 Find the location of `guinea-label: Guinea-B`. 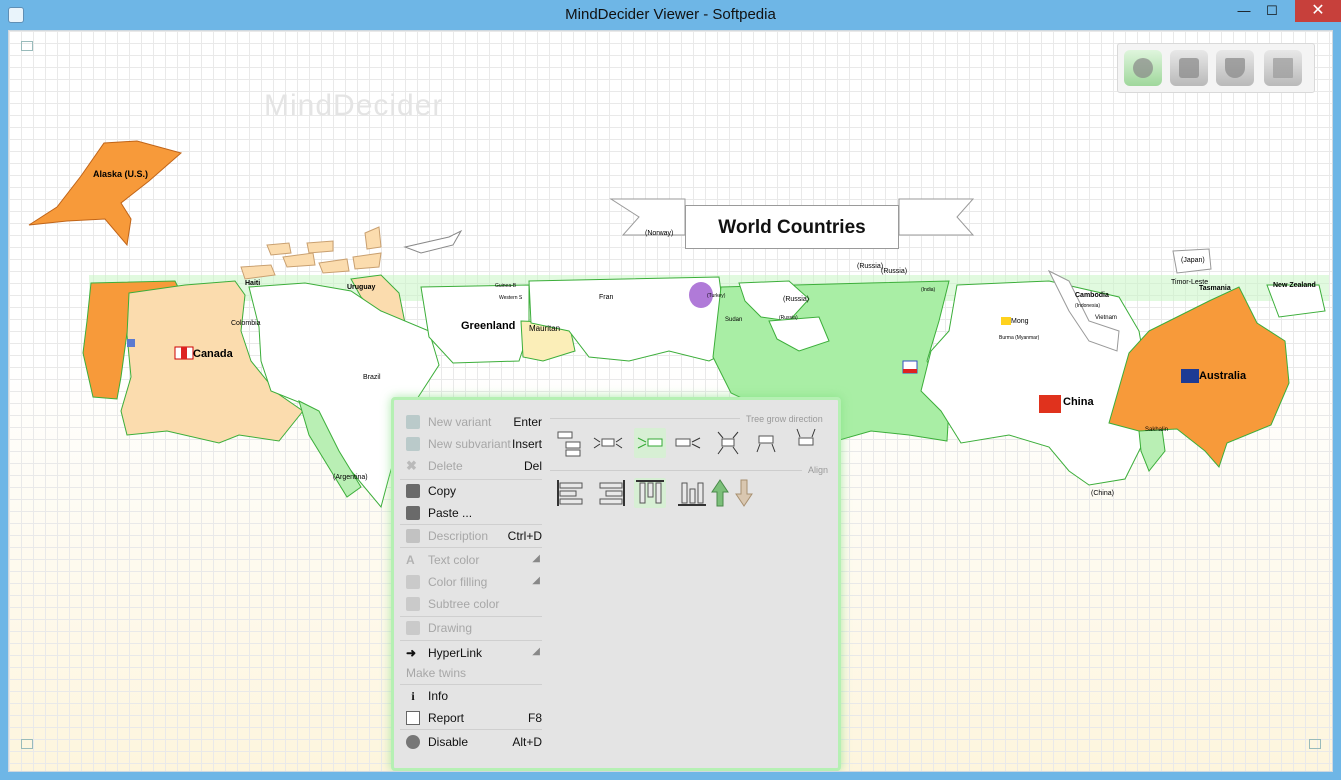

guinea-label: Guinea-B is located at coordinates (506, 286).